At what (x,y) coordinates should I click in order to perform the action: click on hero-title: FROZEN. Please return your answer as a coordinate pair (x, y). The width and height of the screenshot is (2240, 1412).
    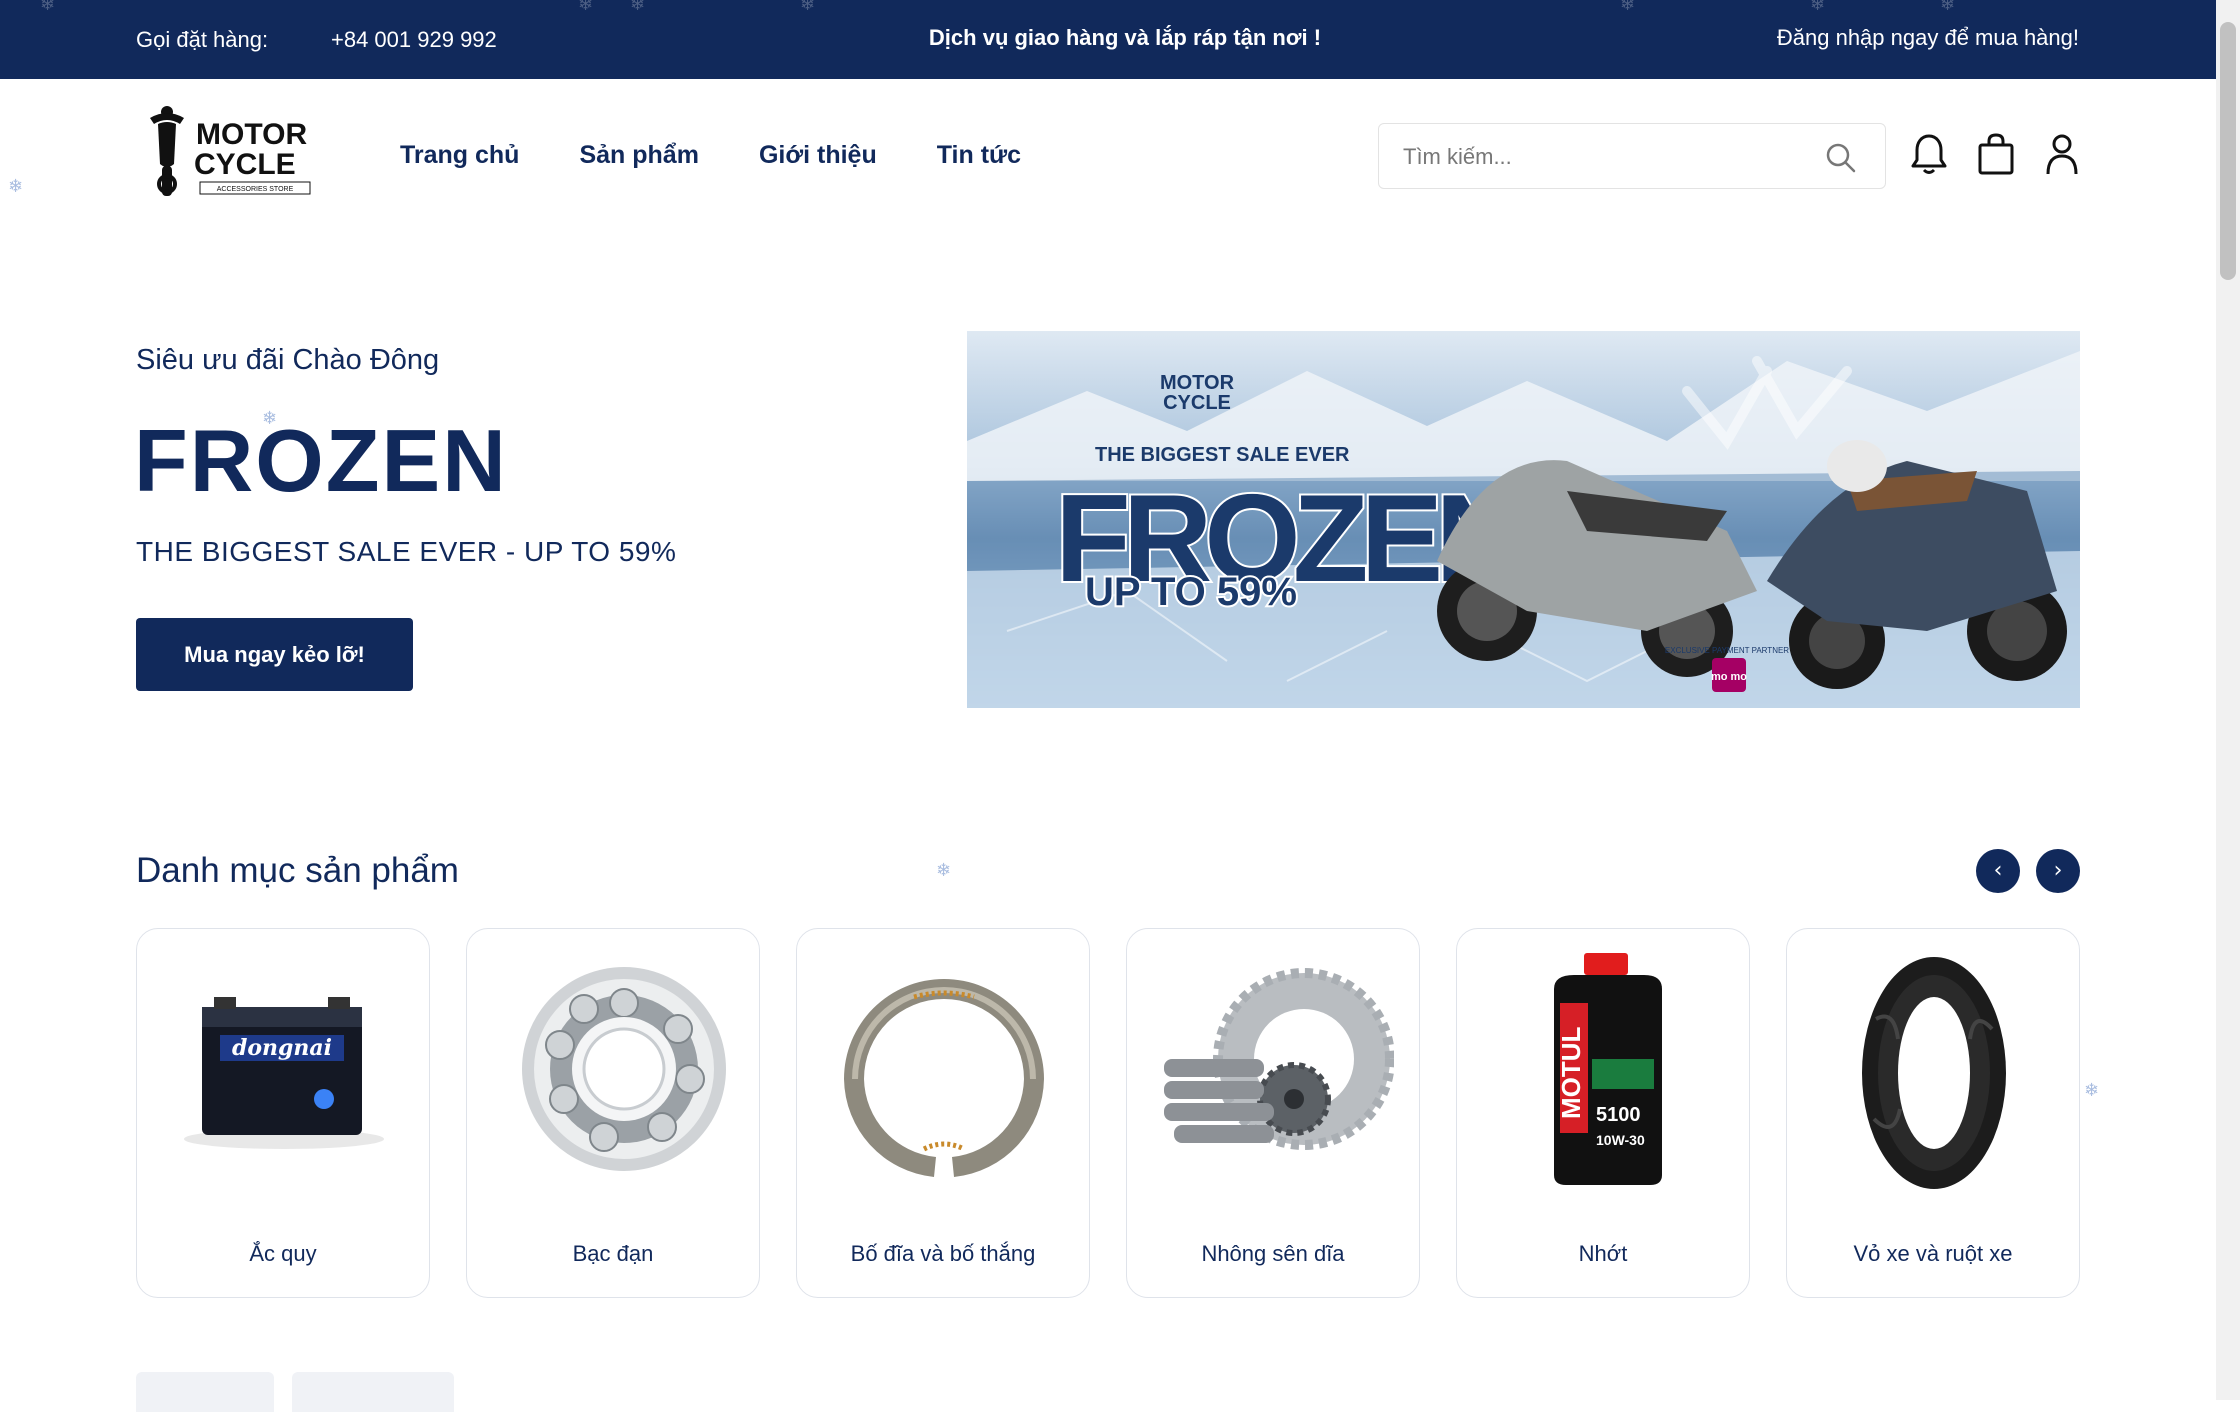
    Looking at the image, I should click on (321, 460).